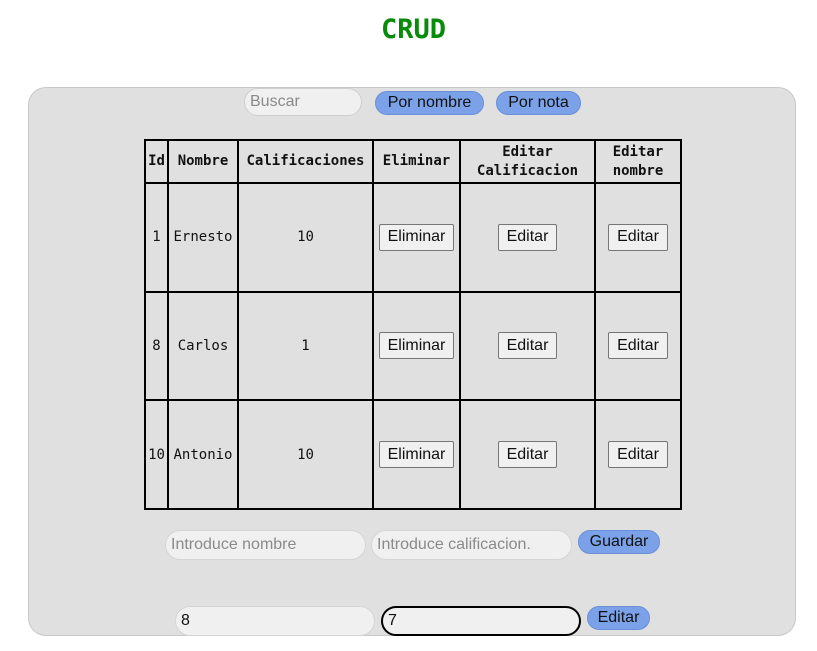  What do you see at coordinates (471, 545) in the screenshot?
I see `new-grade-input` at bounding box center [471, 545].